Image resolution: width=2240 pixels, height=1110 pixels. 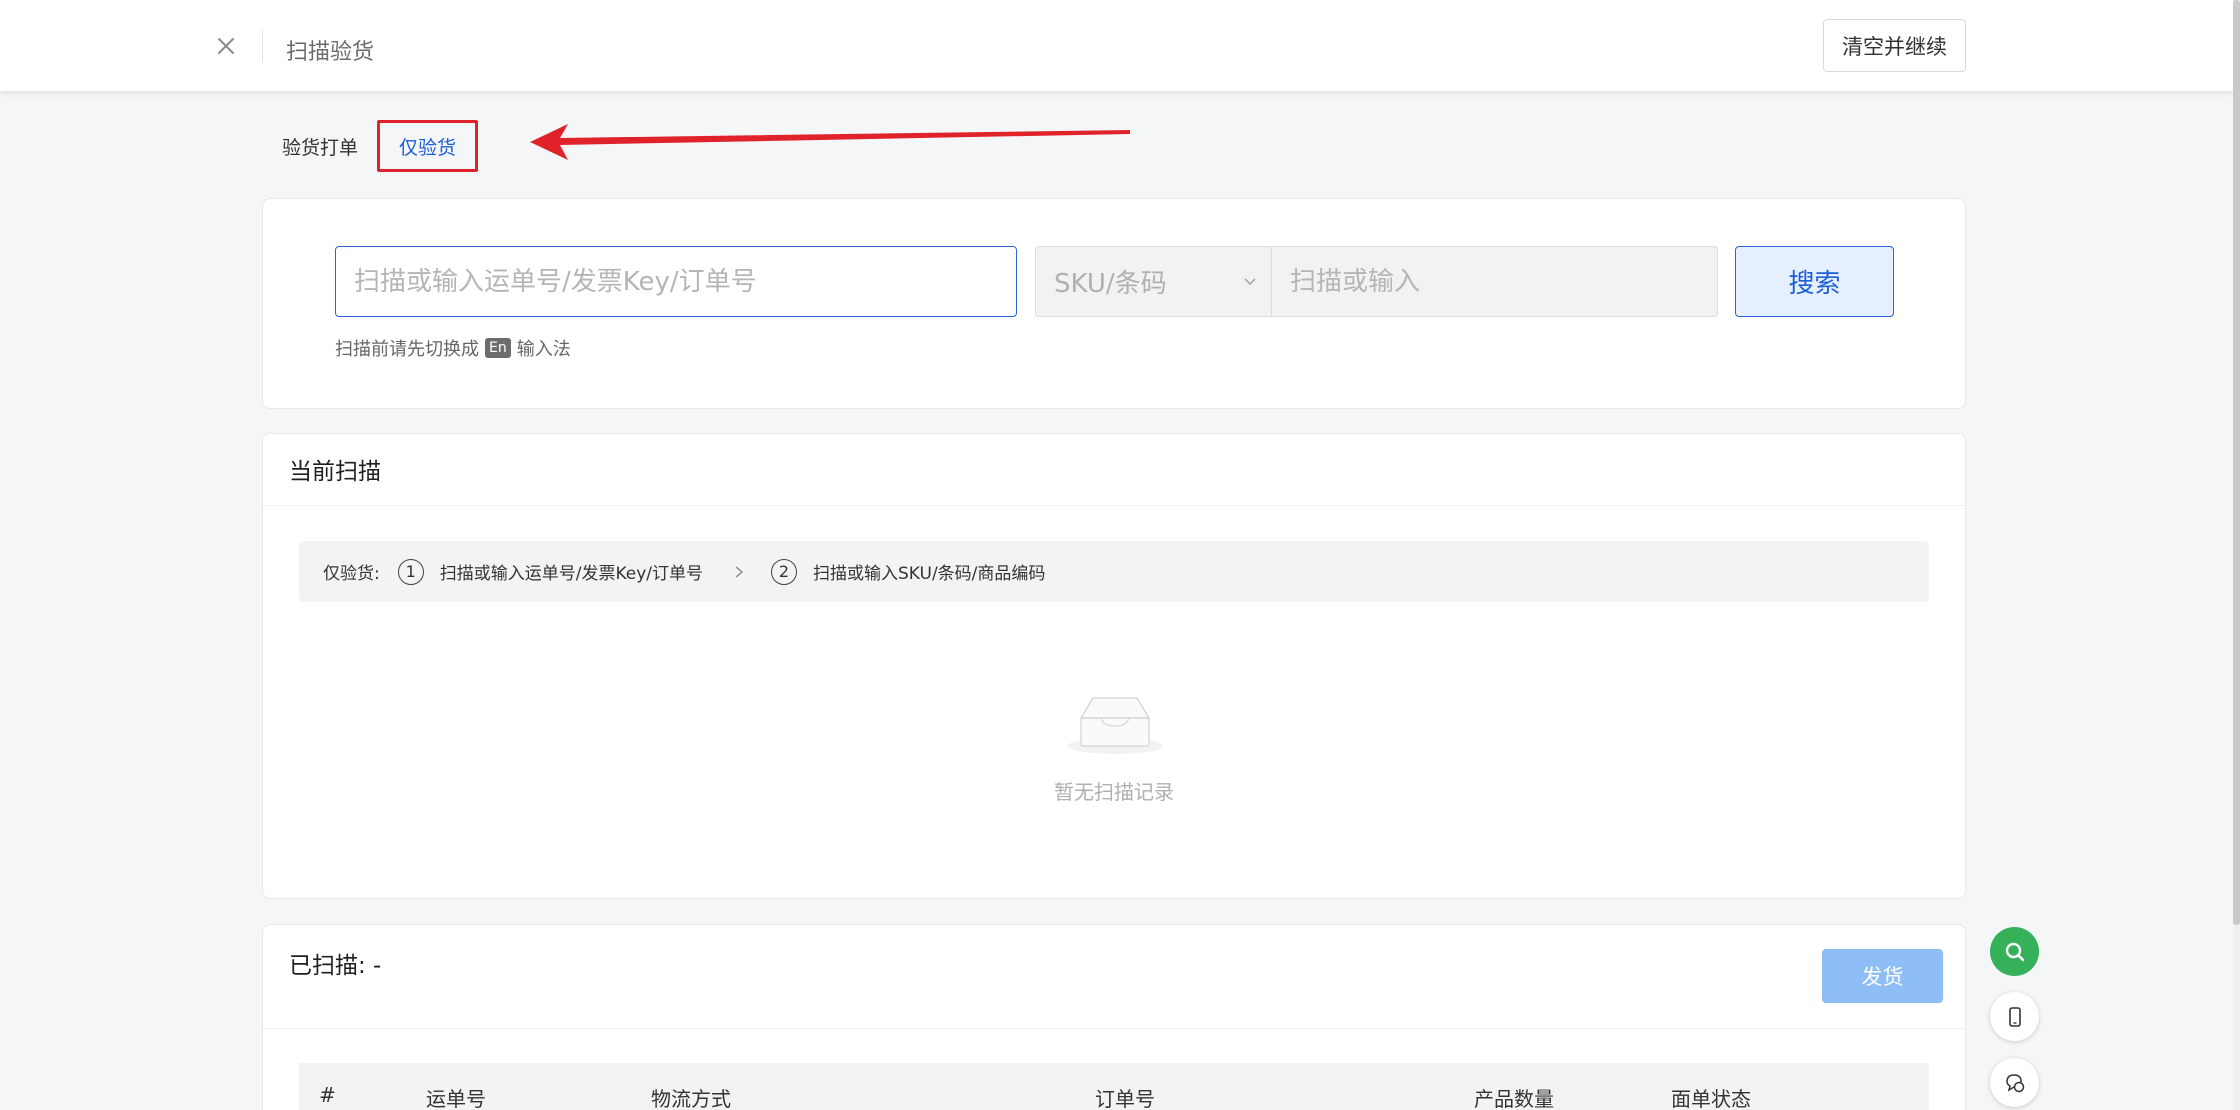 I want to click on page-title: 扫描验货, so click(x=330, y=52).